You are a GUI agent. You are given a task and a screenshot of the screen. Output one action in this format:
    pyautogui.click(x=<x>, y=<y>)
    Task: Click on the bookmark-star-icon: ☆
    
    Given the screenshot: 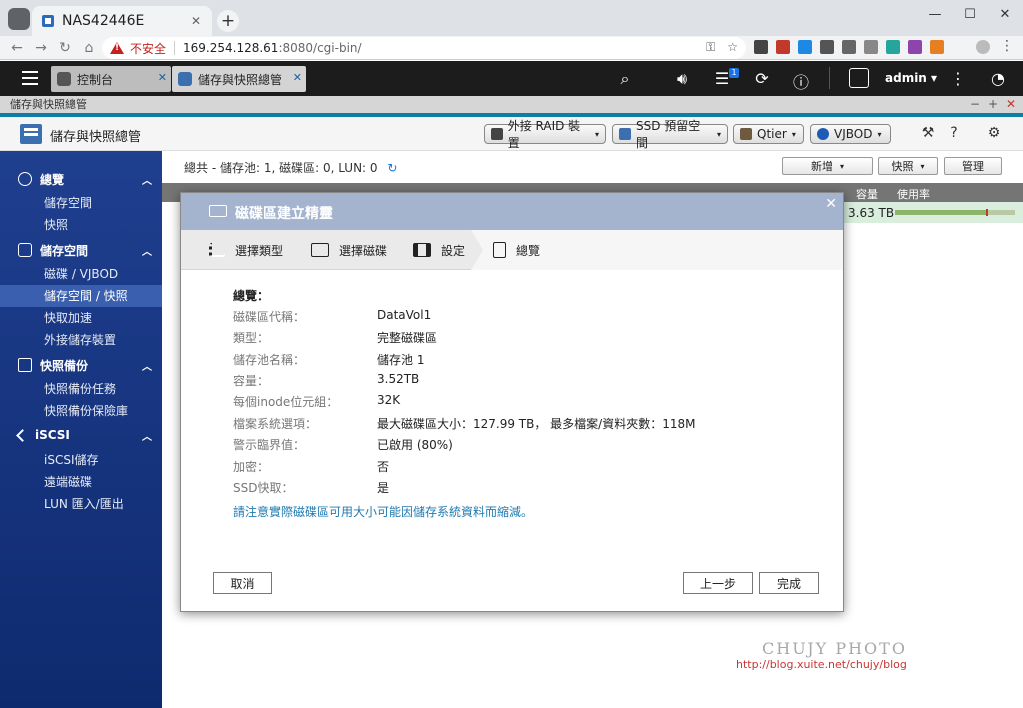 What is the action you would take?
    pyautogui.click(x=732, y=47)
    